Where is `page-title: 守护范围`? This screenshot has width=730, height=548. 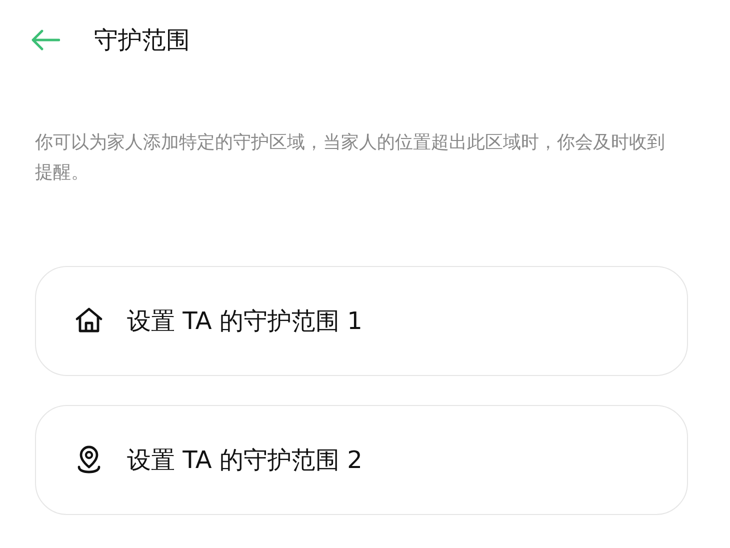
page-title: 守护范围 is located at coordinates (142, 40).